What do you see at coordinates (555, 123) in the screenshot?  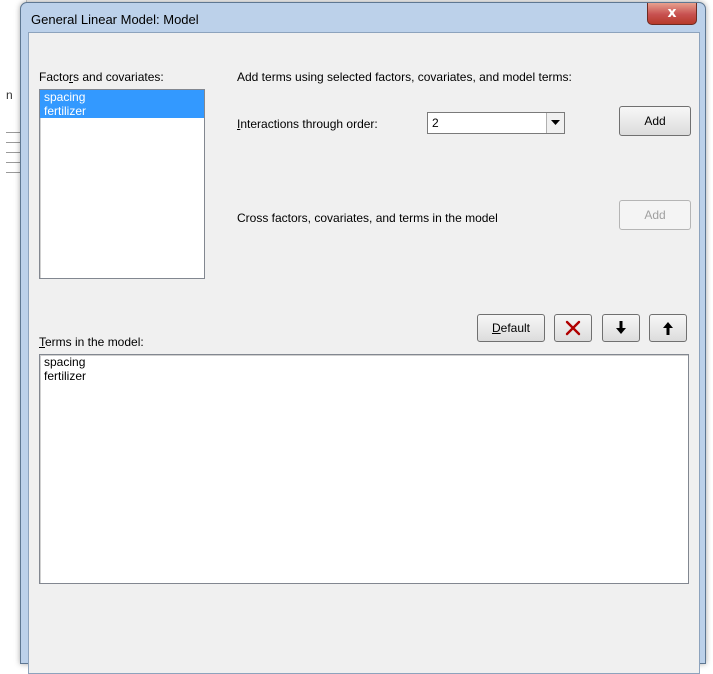 I see `chevron-down-icon` at bounding box center [555, 123].